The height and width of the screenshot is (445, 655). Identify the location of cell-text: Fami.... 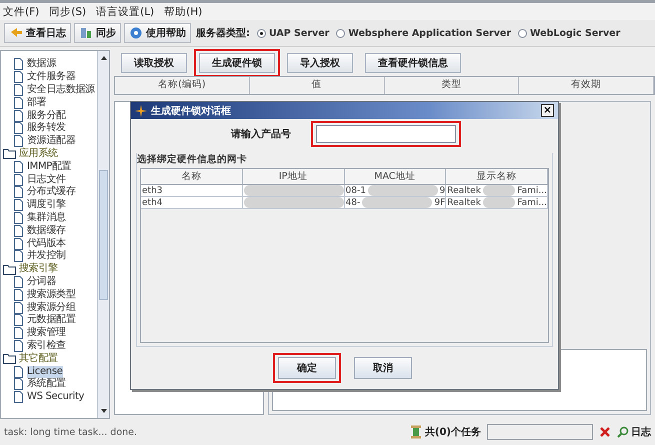
(532, 191).